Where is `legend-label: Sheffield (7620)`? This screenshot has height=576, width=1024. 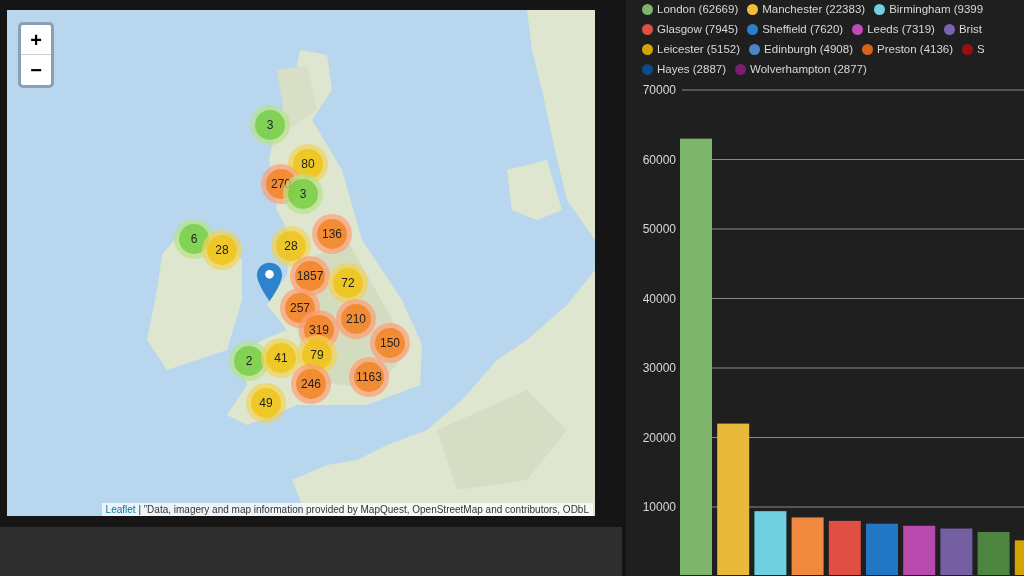 legend-label: Sheffield (7620) is located at coordinates (803, 29).